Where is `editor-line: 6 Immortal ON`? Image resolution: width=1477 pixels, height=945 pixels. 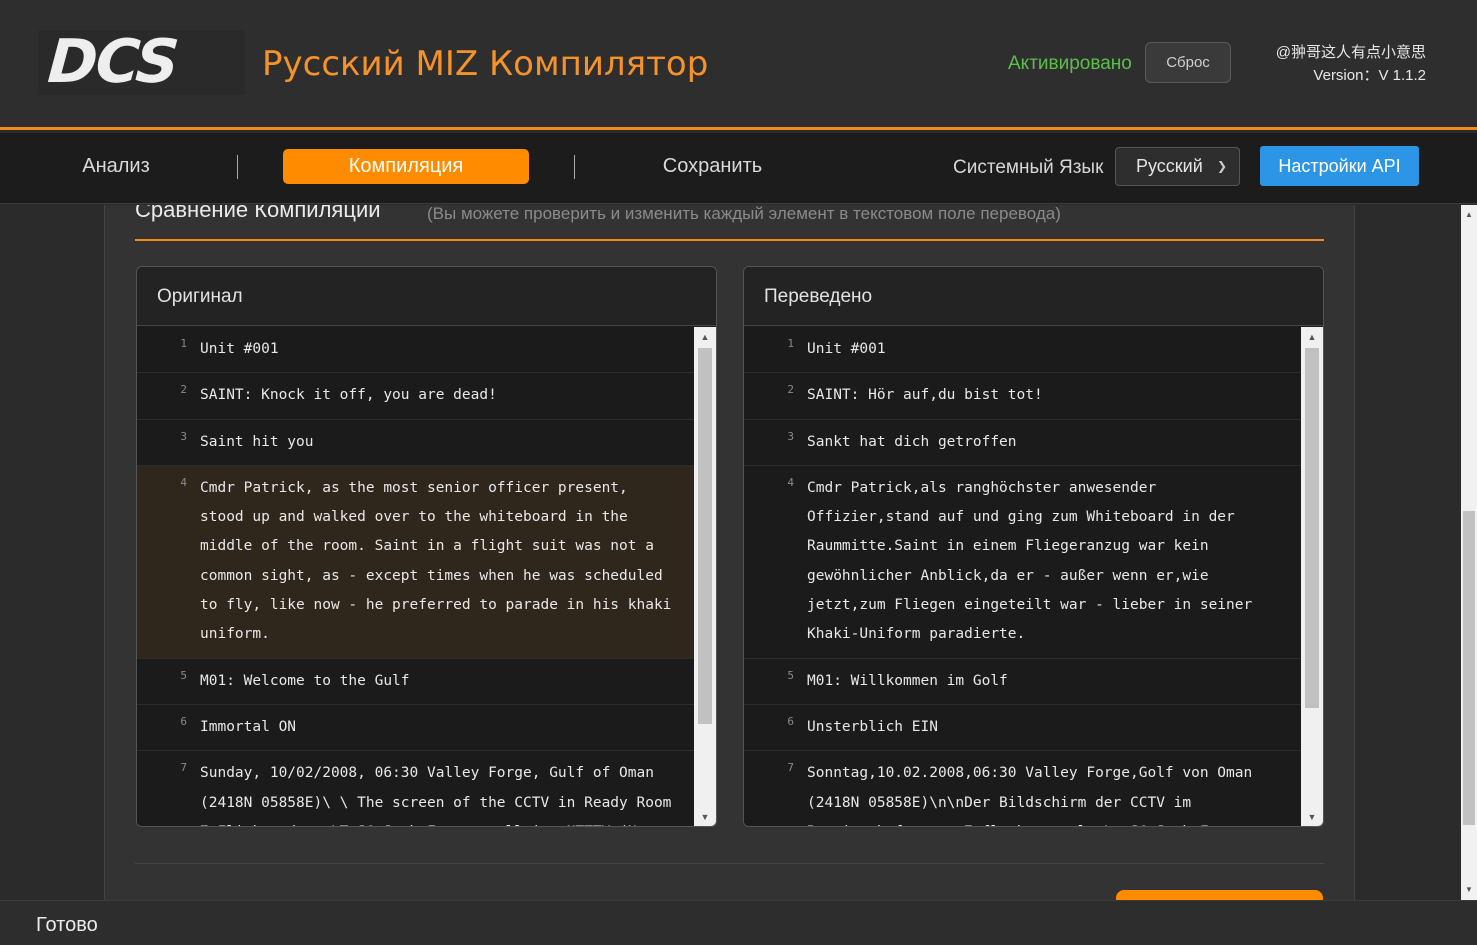 editor-line: 6 Immortal ON is located at coordinates (415, 728).